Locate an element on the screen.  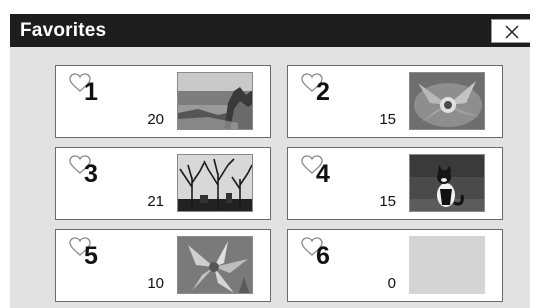
favorite-number: 4 is located at coordinates (323, 174).